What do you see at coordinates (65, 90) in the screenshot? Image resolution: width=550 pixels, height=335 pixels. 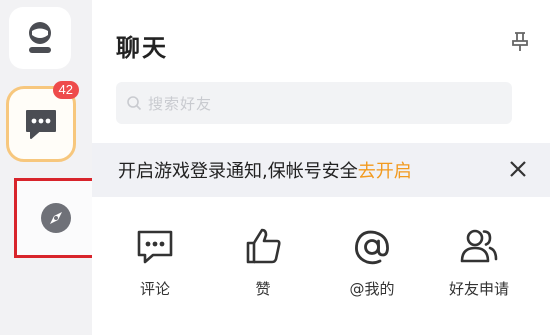 I see `unread-count-badge: 42` at bounding box center [65, 90].